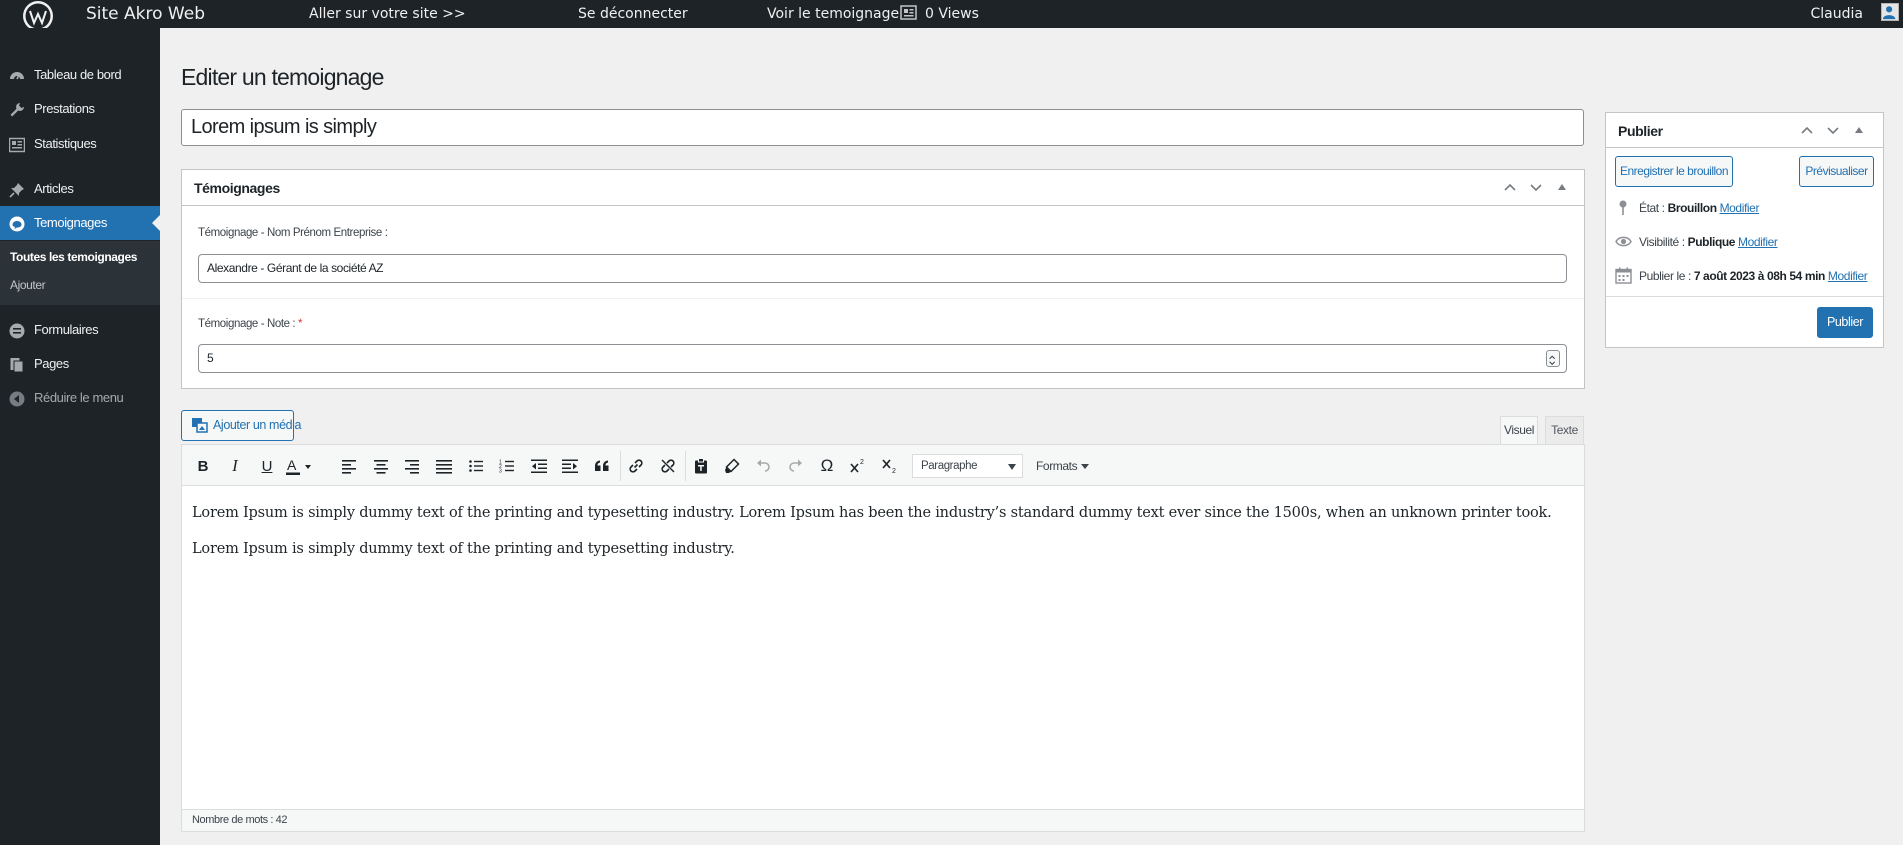 This screenshot has width=1903, height=845. What do you see at coordinates (882, 268) in the screenshot?
I see `name-company-field: Alexandre - Gérant de la société AZ` at bounding box center [882, 268].